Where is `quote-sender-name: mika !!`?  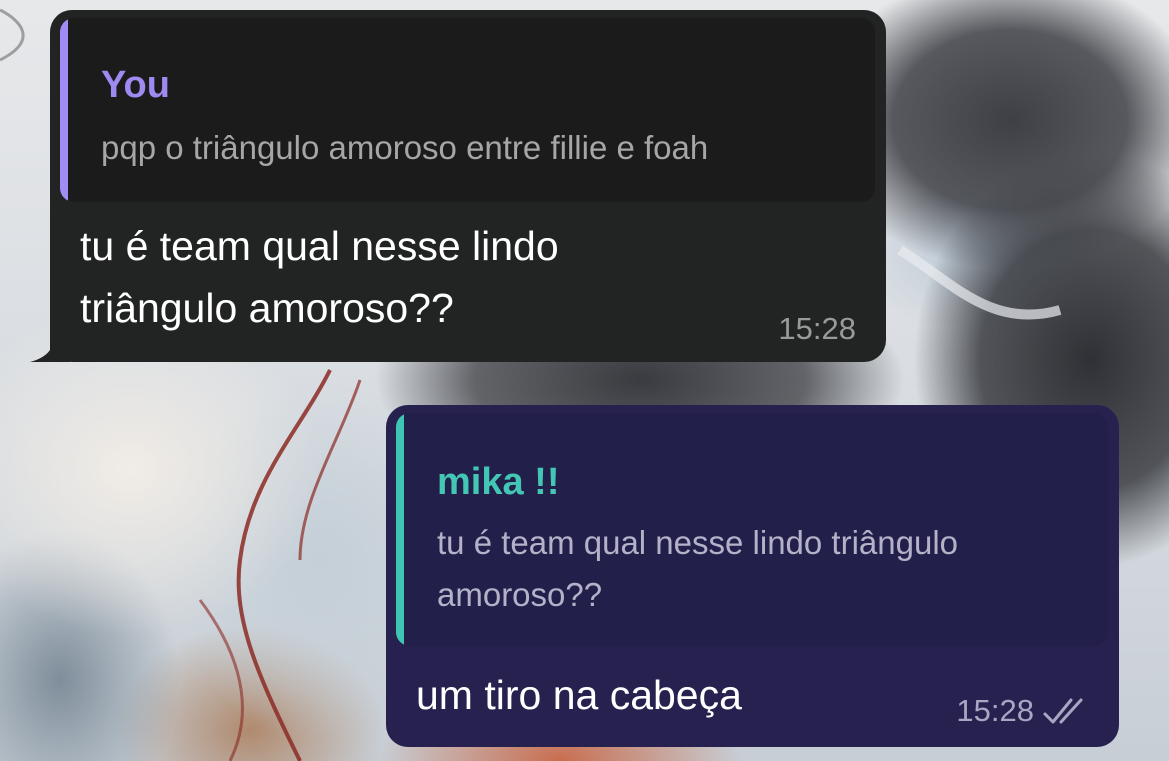
quote-sender-name: mika !! is located at coordinates (498, 482).